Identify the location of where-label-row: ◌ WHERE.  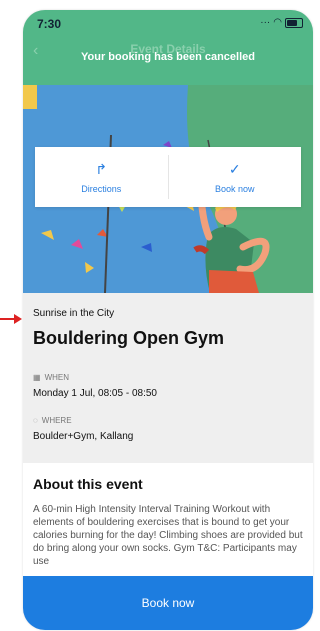
(52, 420).